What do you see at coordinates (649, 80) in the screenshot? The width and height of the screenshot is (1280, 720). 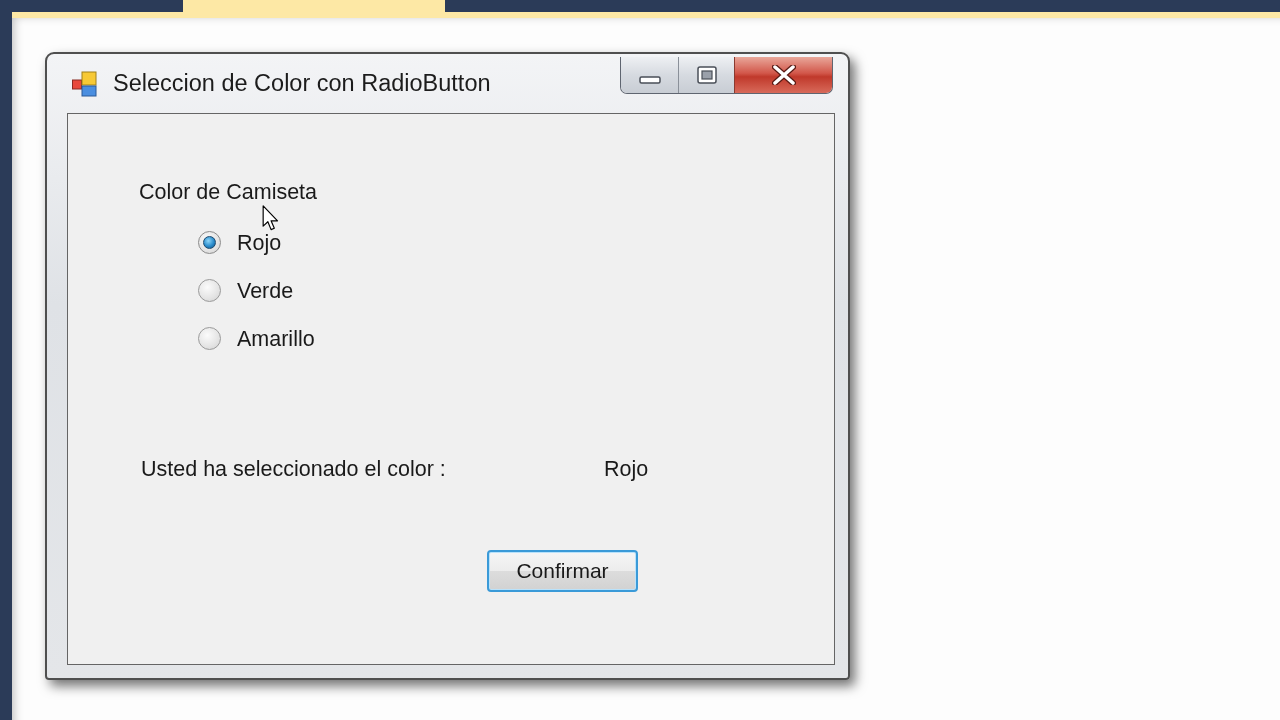 I see `minimize-icon` at bounding box center [649, 80].